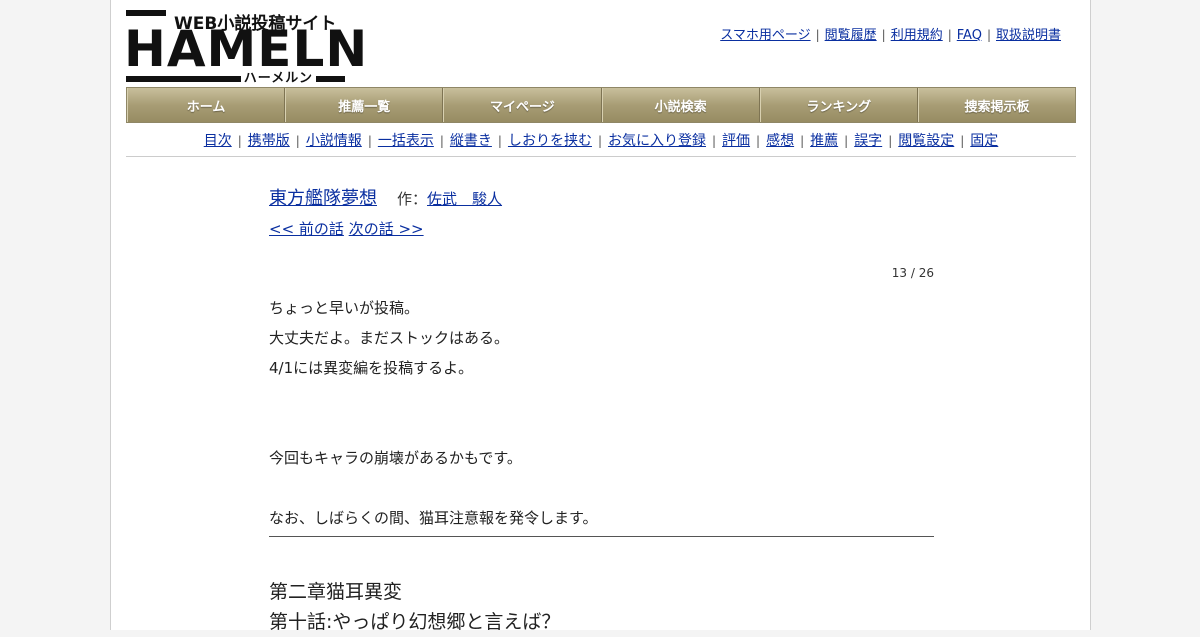 The height and width of the screenshot is (637, 1200). I want to click on episode-title: 第十話:やっぱり幻想郷と言えば？, so click(415, 622).